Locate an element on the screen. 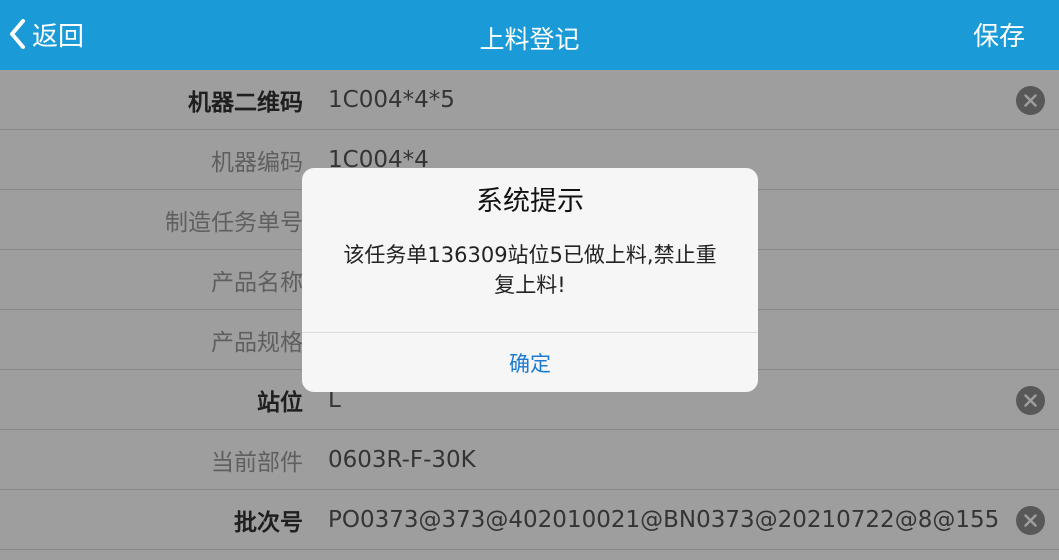 The image size is (1059, 560). dialog-title: 系统提示 is located at coordinates (530, 201).